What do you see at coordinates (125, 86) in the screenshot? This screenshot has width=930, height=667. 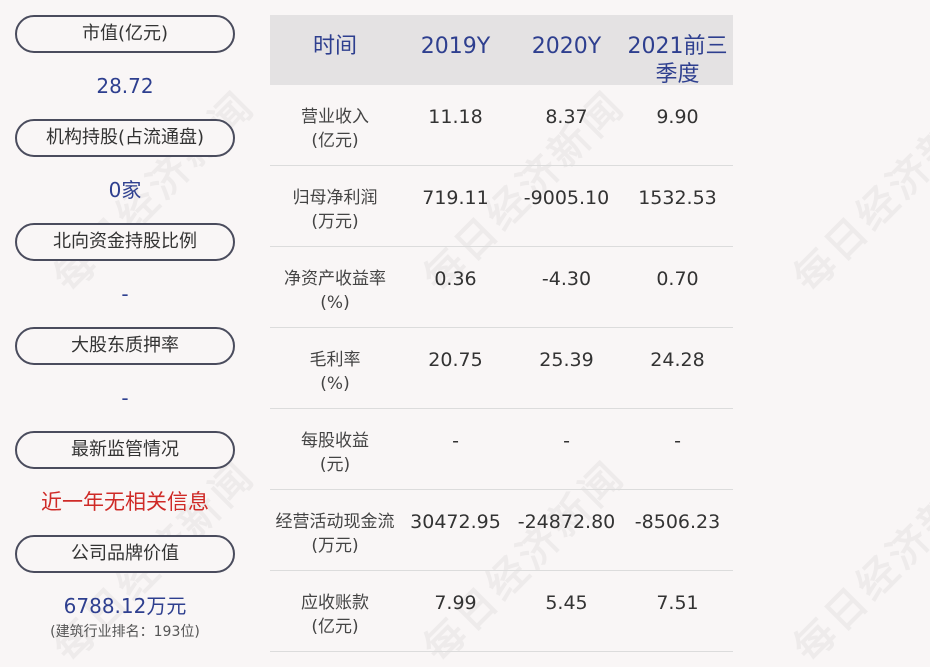 I see `market-cap-value: 28.72` at bounding box center [125, 86].